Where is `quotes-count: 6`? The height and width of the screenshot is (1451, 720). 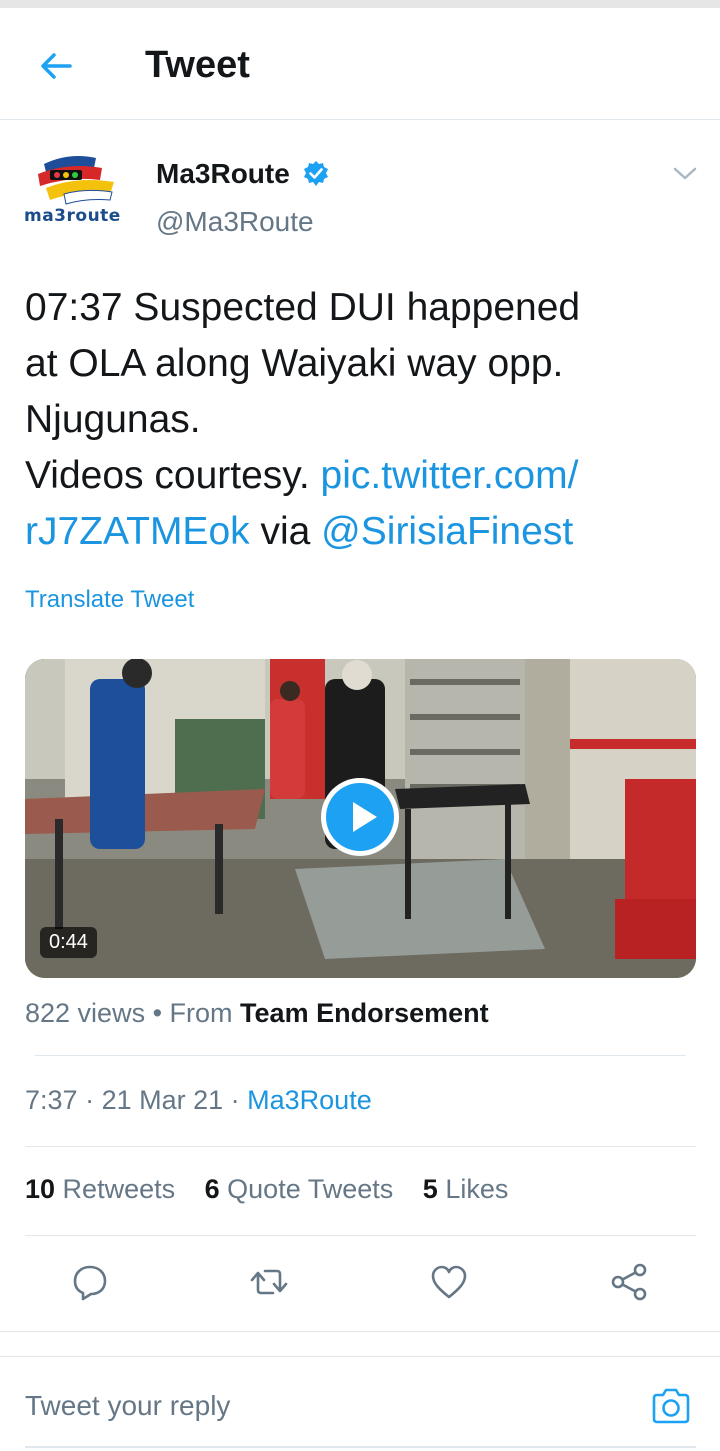
quotes-count: 6 is located at coordinates (212, 1189).